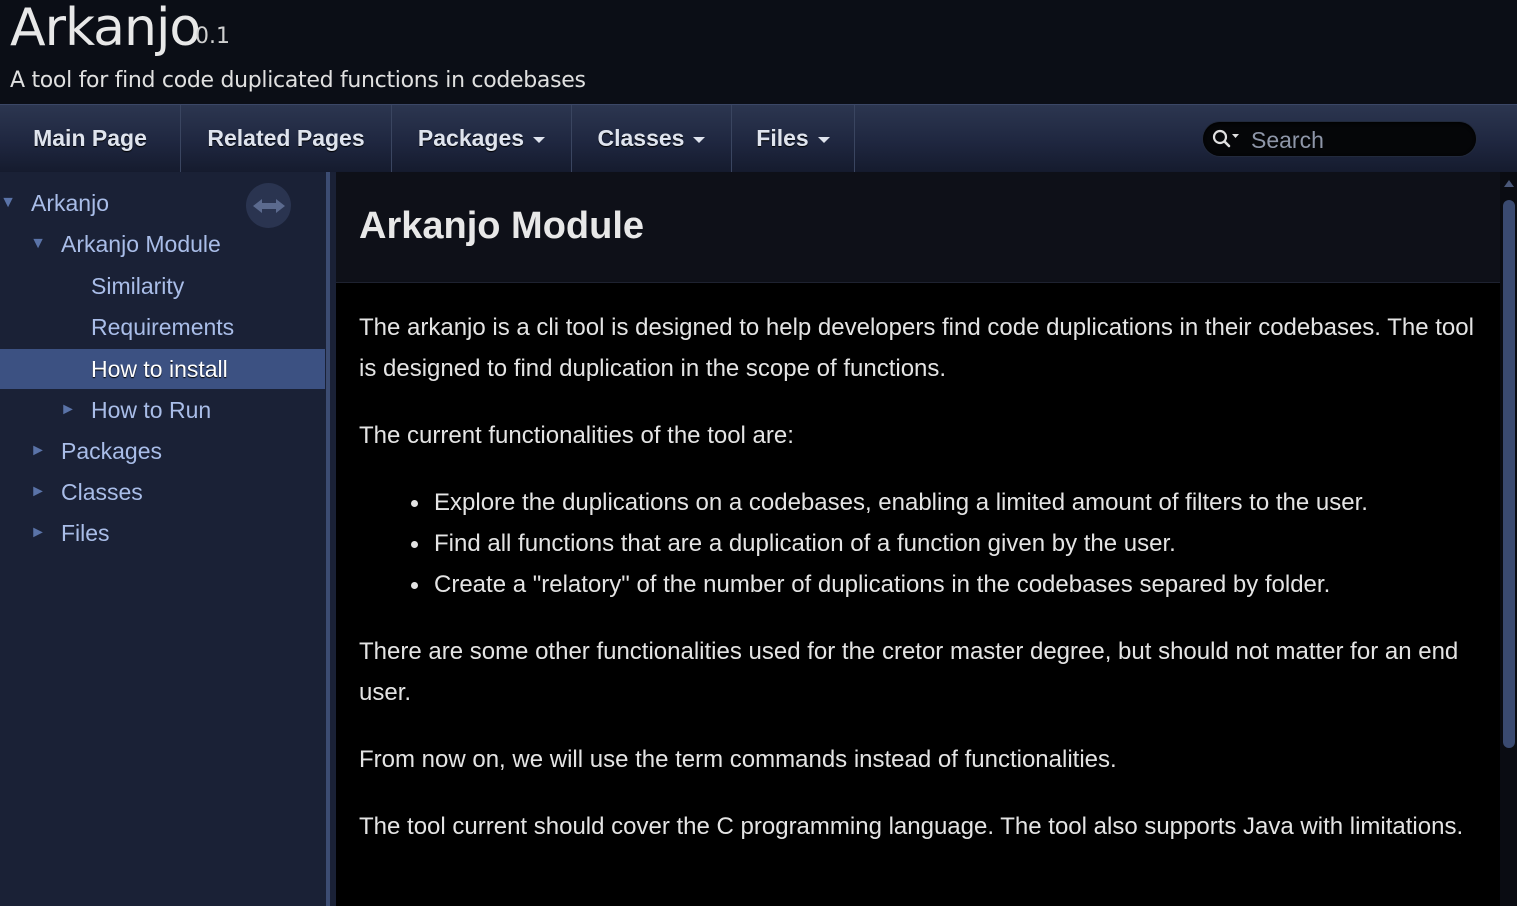 The image size is (1517, 906). I want to click on tree-item-how-to-run: ► How to Run, so click(162, 410).